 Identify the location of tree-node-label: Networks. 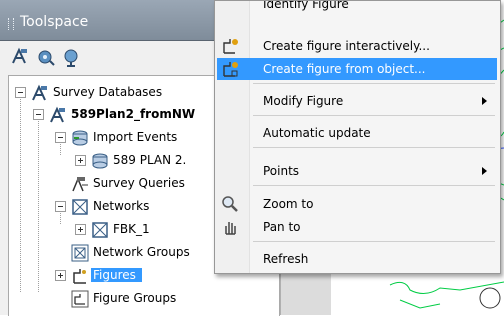
(121, 206).